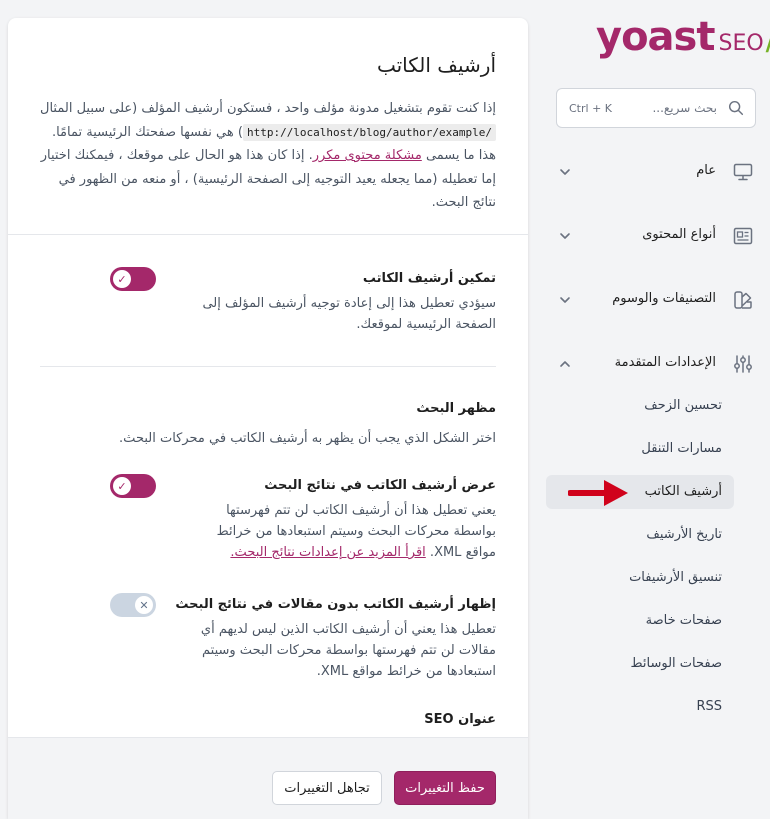 The image size is (770, 819). Describe the element at coordinates (445, 788) in the screenshot. I see `save-changes-button: حفظ التغييرات` at that location.